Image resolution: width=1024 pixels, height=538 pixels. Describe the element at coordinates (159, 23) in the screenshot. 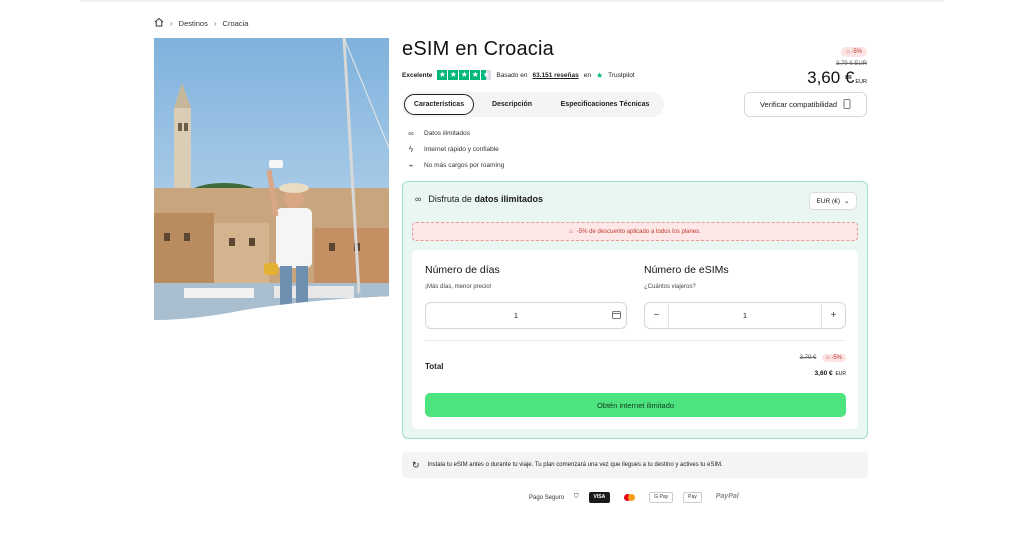

I see `home-icon` at that location.